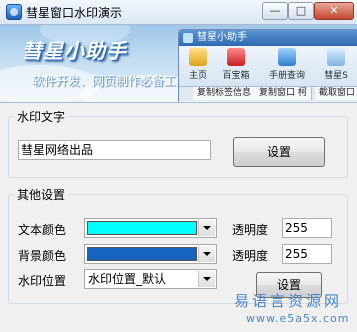 The width and height of the screenshot is (357, 332). I want to click on app-icon, so click(14, 12).